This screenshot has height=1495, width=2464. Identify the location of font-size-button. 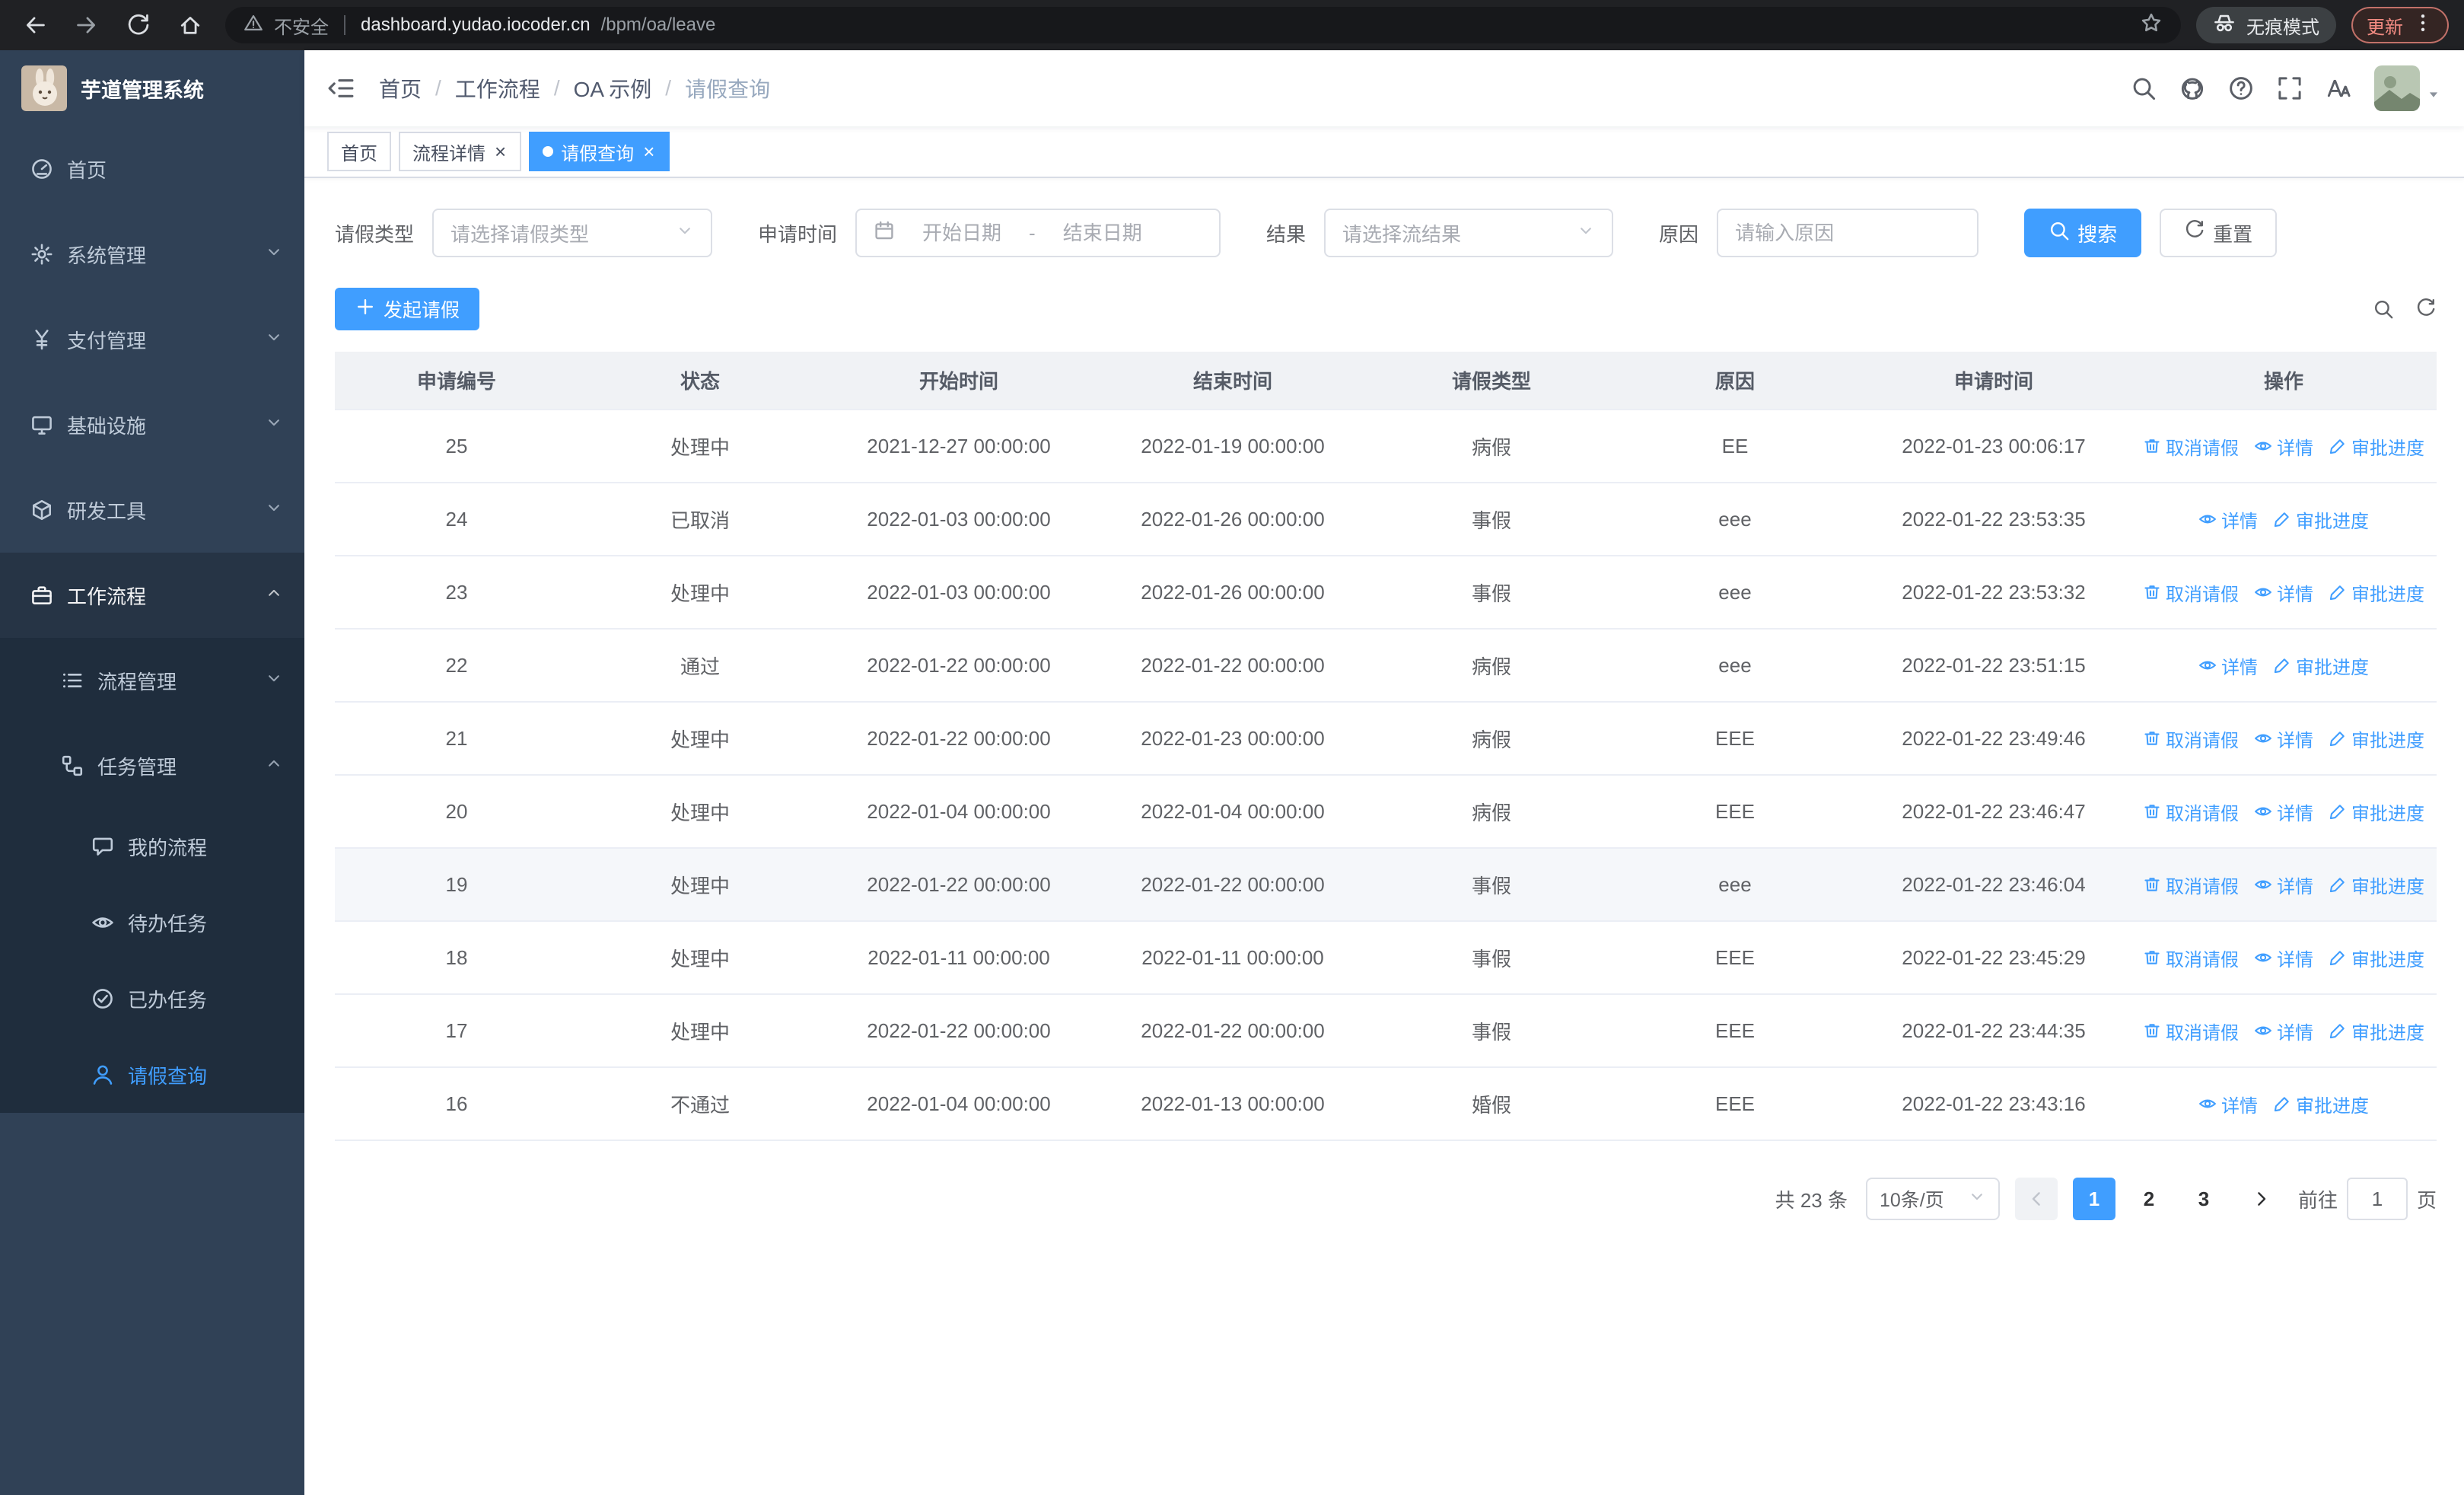
(2338, 88).